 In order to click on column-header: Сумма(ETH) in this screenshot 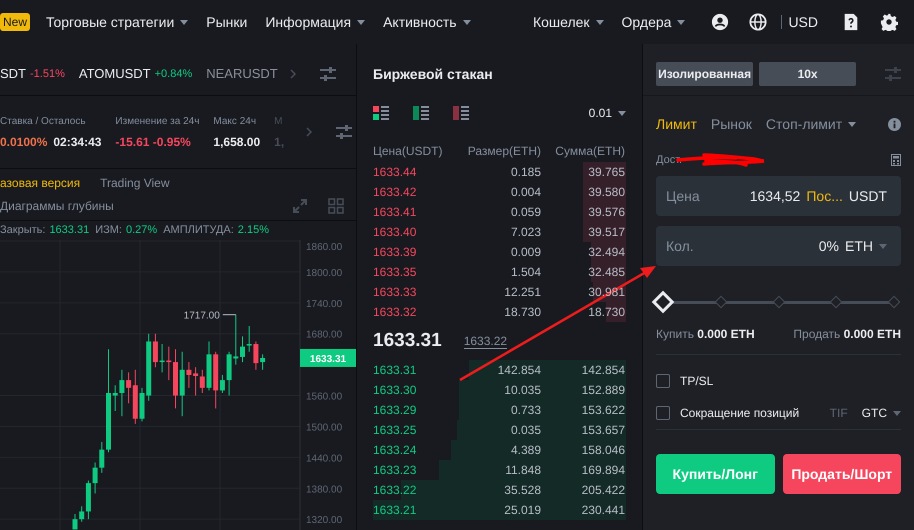, I will do `click(589, 151)`.